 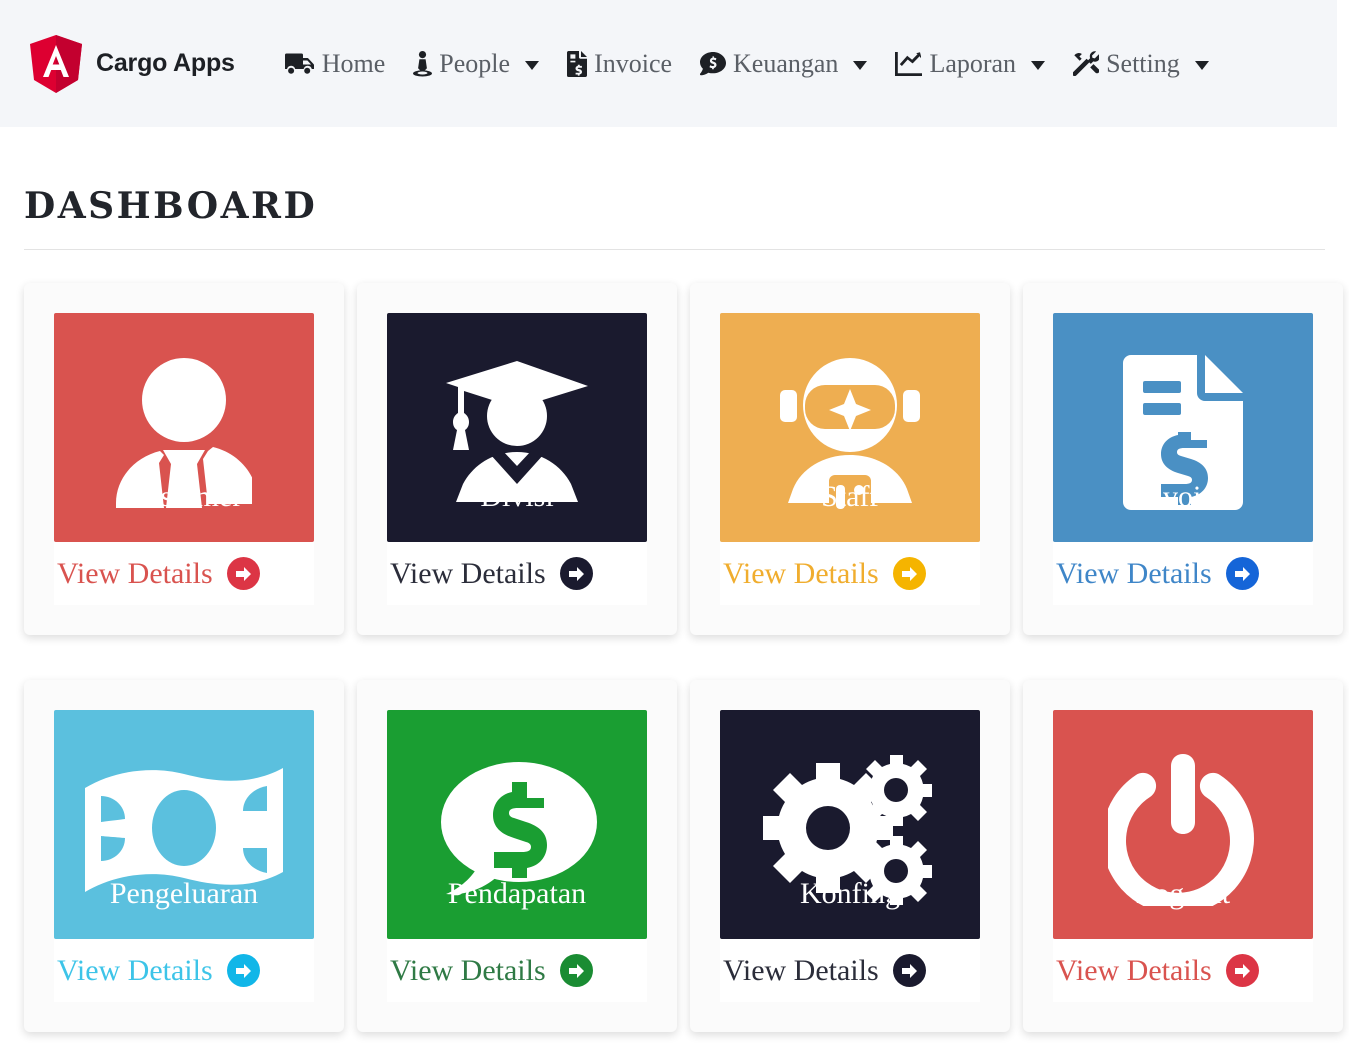 I want to click on dashboard-card-customer: Customer View Details, so click(x=184, y=459).